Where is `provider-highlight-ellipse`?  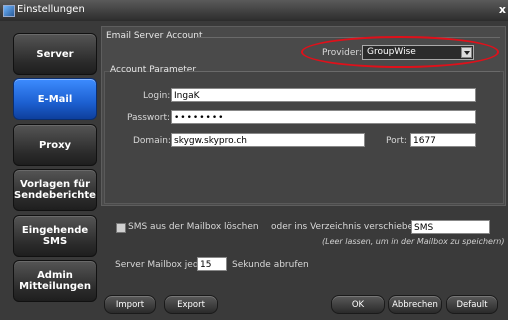
provider-highlight-ellipse is located at coordinates (400, 52).